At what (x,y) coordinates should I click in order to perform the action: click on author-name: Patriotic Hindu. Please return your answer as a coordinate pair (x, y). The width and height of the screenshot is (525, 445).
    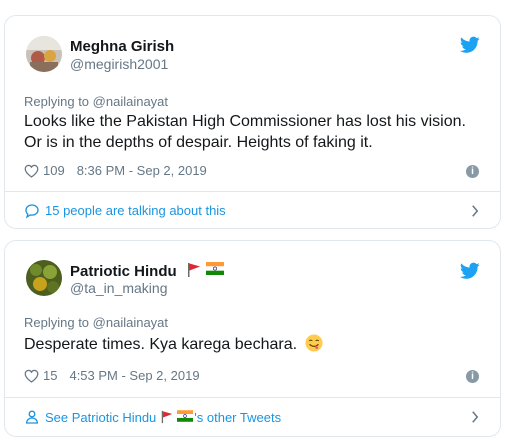
    Looking at the image, I should click on (147, 271).